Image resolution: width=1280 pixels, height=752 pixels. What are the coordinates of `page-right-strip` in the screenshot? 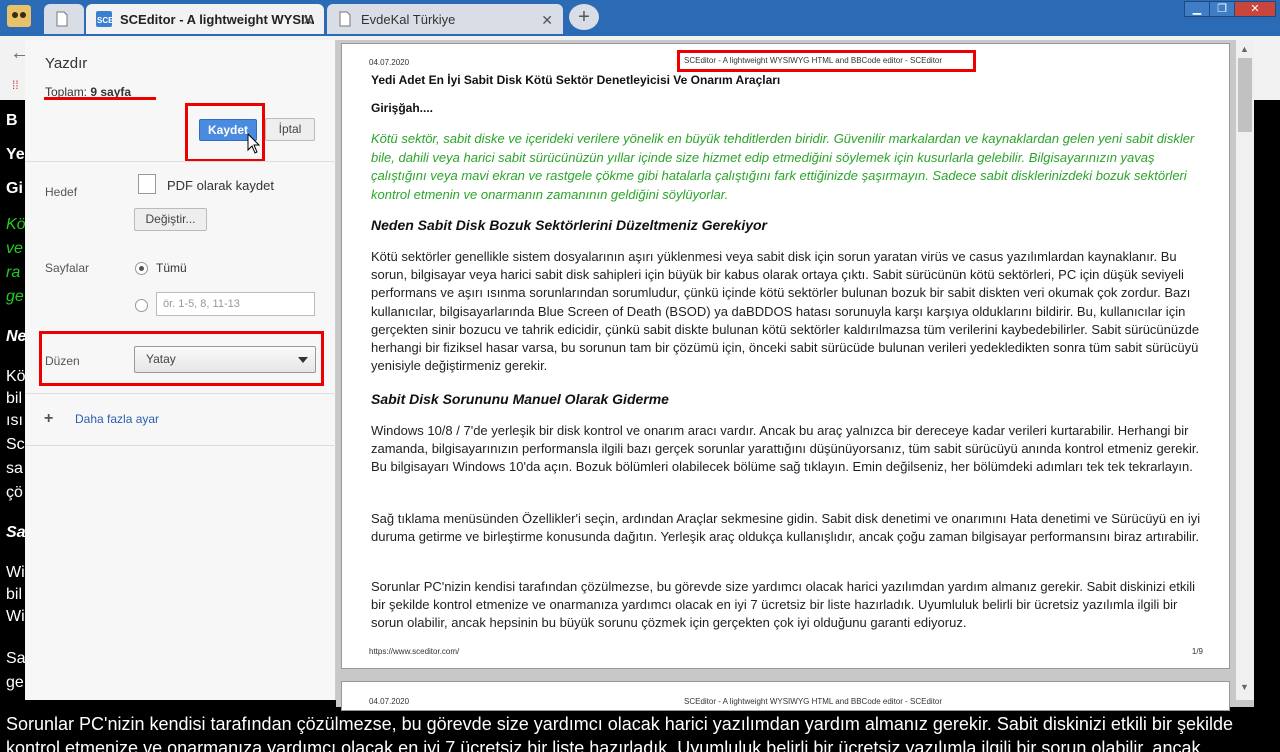 It's located at (1267, 403).